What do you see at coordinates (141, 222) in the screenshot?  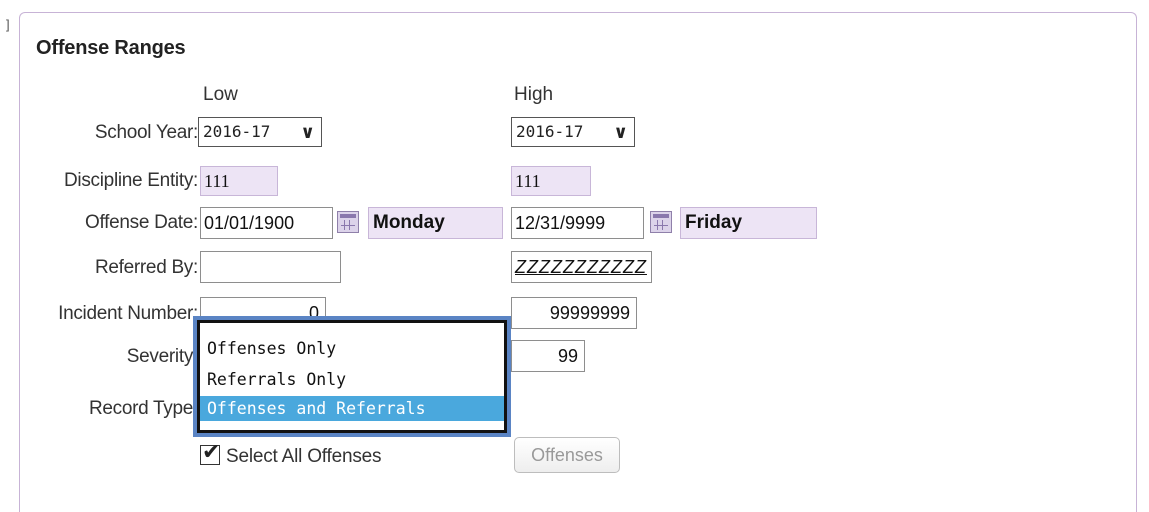 I see `offense-date-label: Offense Date:` at bounding box center [141, 222].